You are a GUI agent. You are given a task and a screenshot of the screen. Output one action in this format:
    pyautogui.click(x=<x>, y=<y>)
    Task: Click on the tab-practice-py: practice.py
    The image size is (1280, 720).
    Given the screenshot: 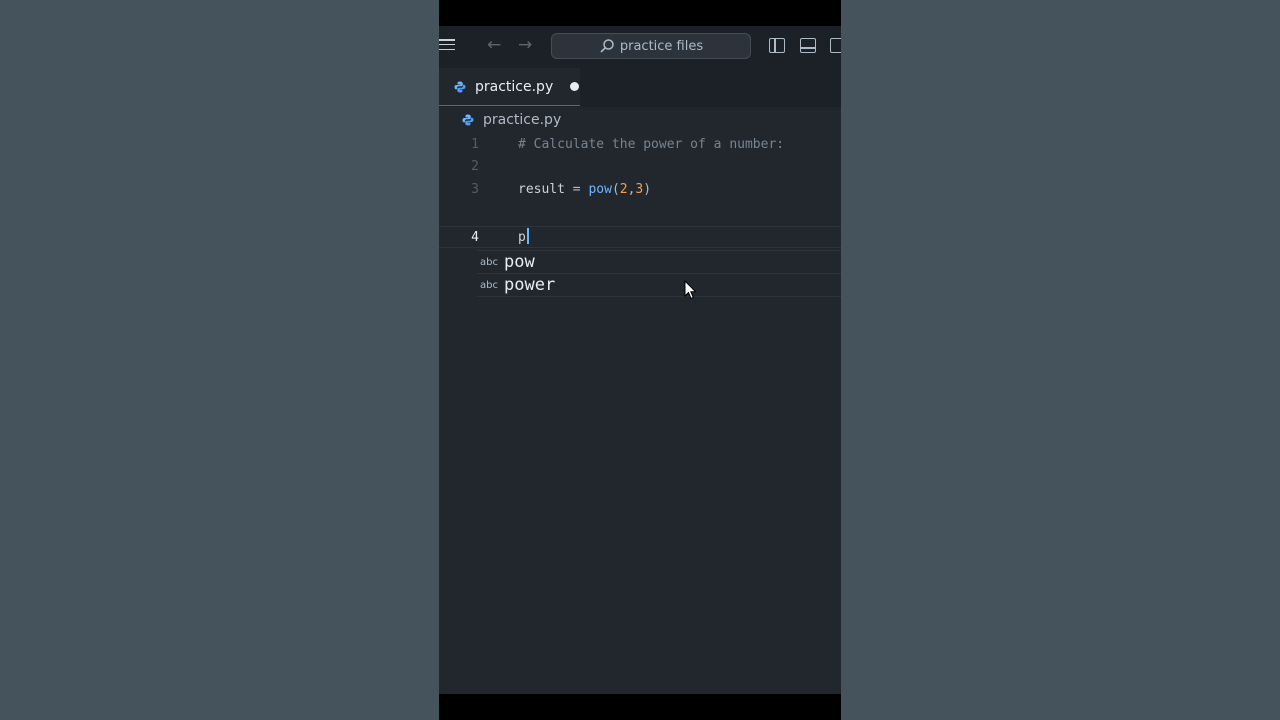 What is the action you would take?
    pyautogui.click(x=509, y=87)
    